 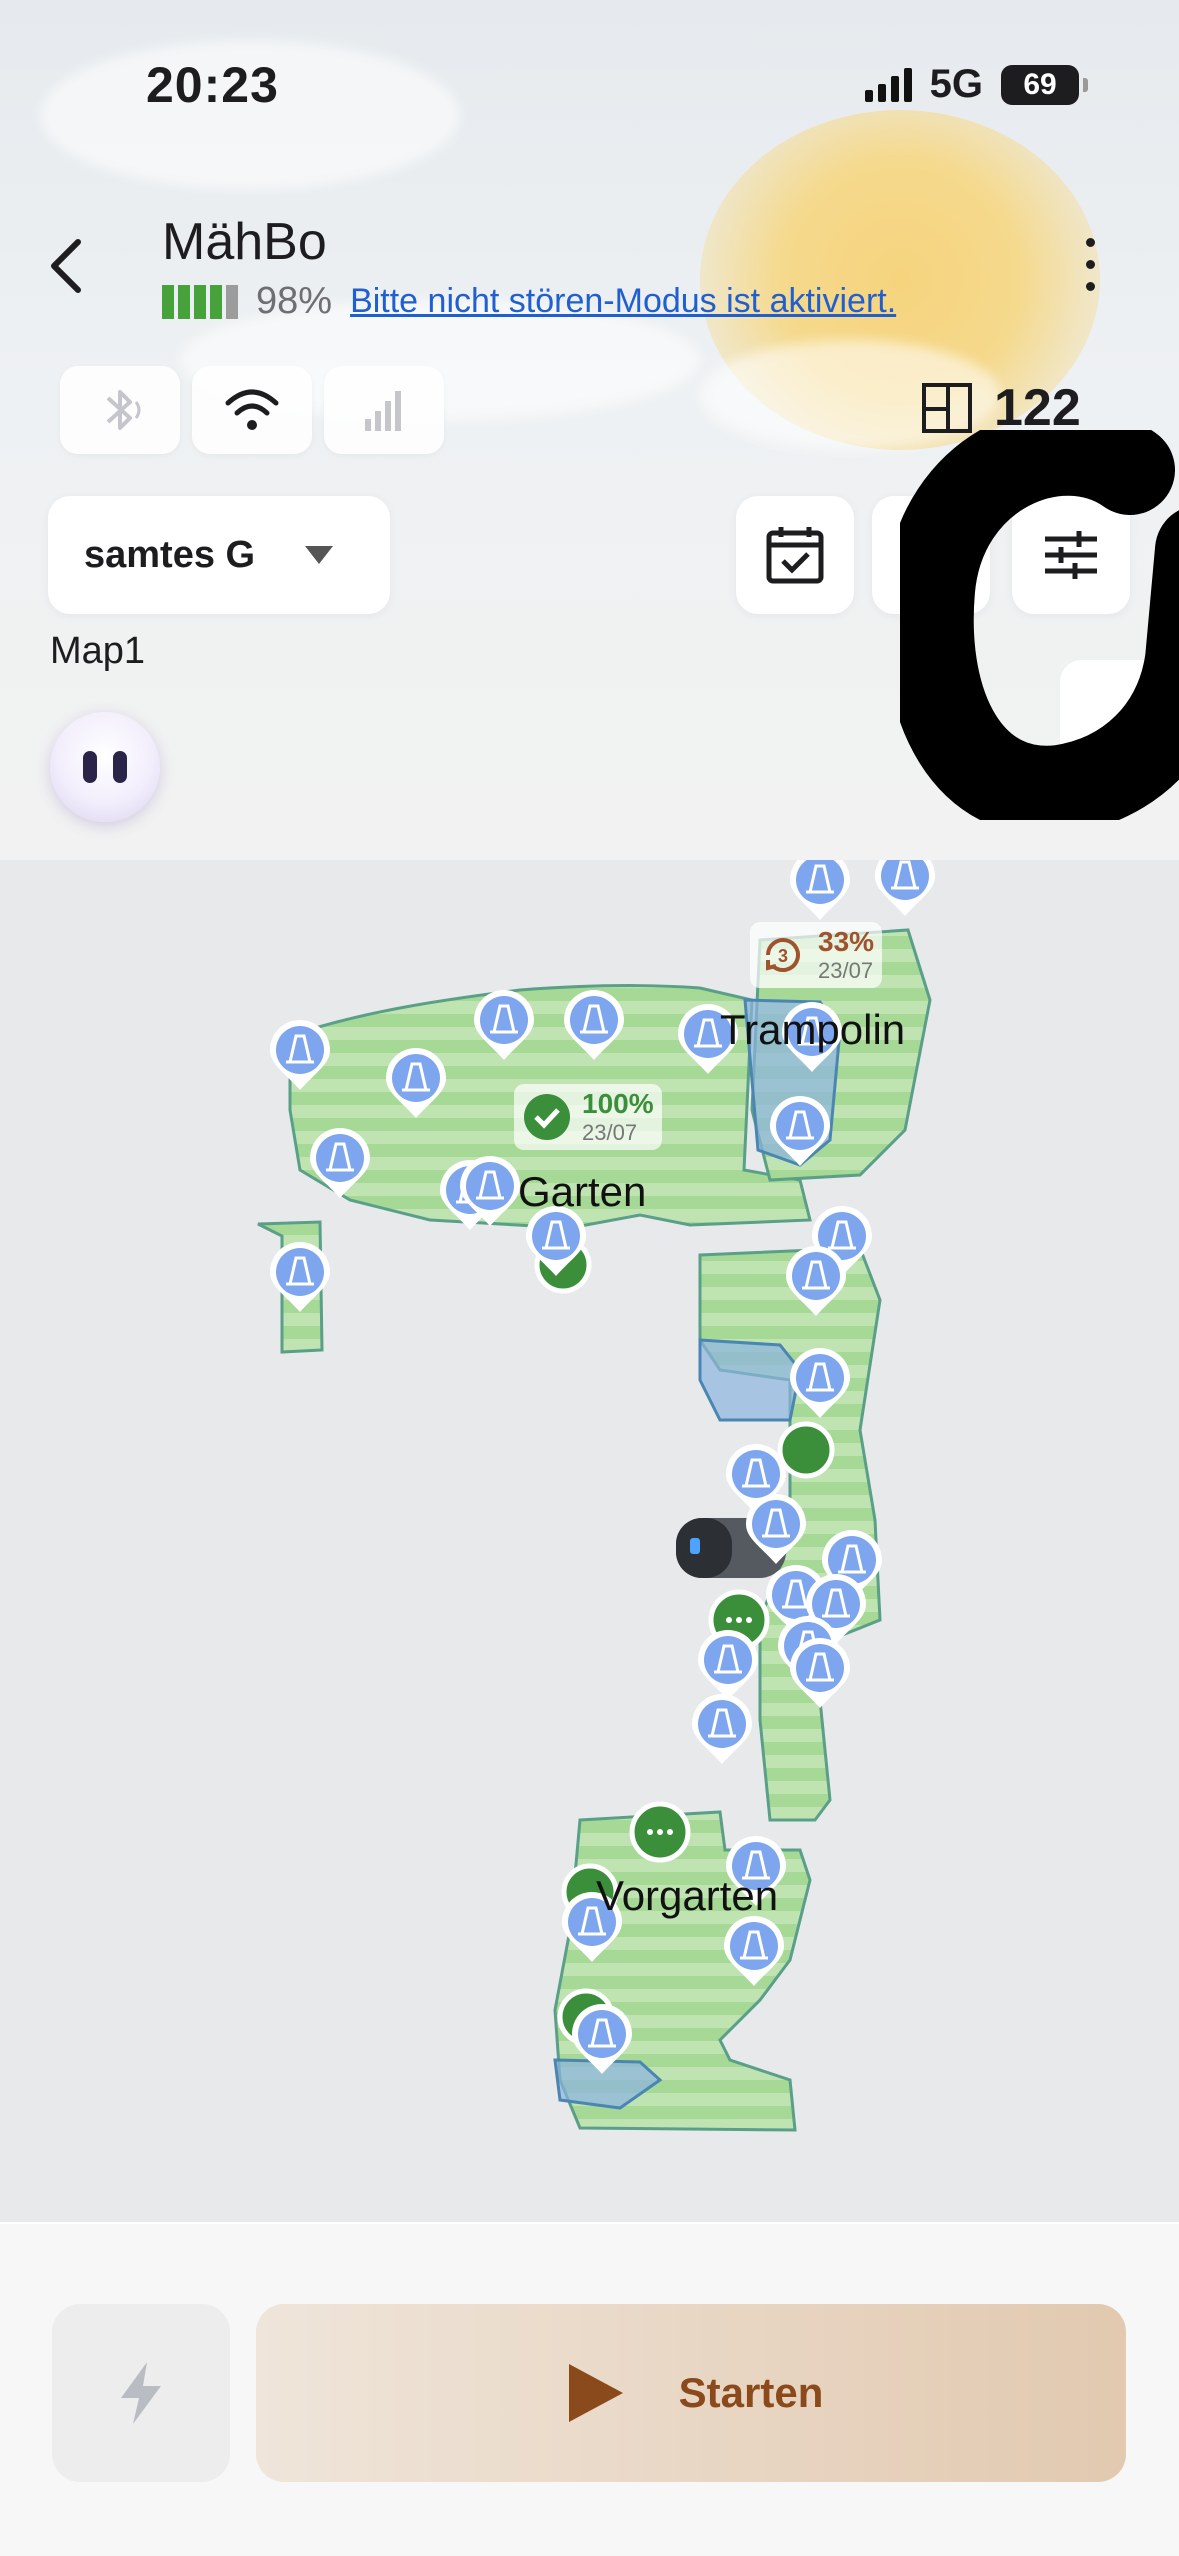 I want to click on bluetooth-icon, so click(x=123, y=410).